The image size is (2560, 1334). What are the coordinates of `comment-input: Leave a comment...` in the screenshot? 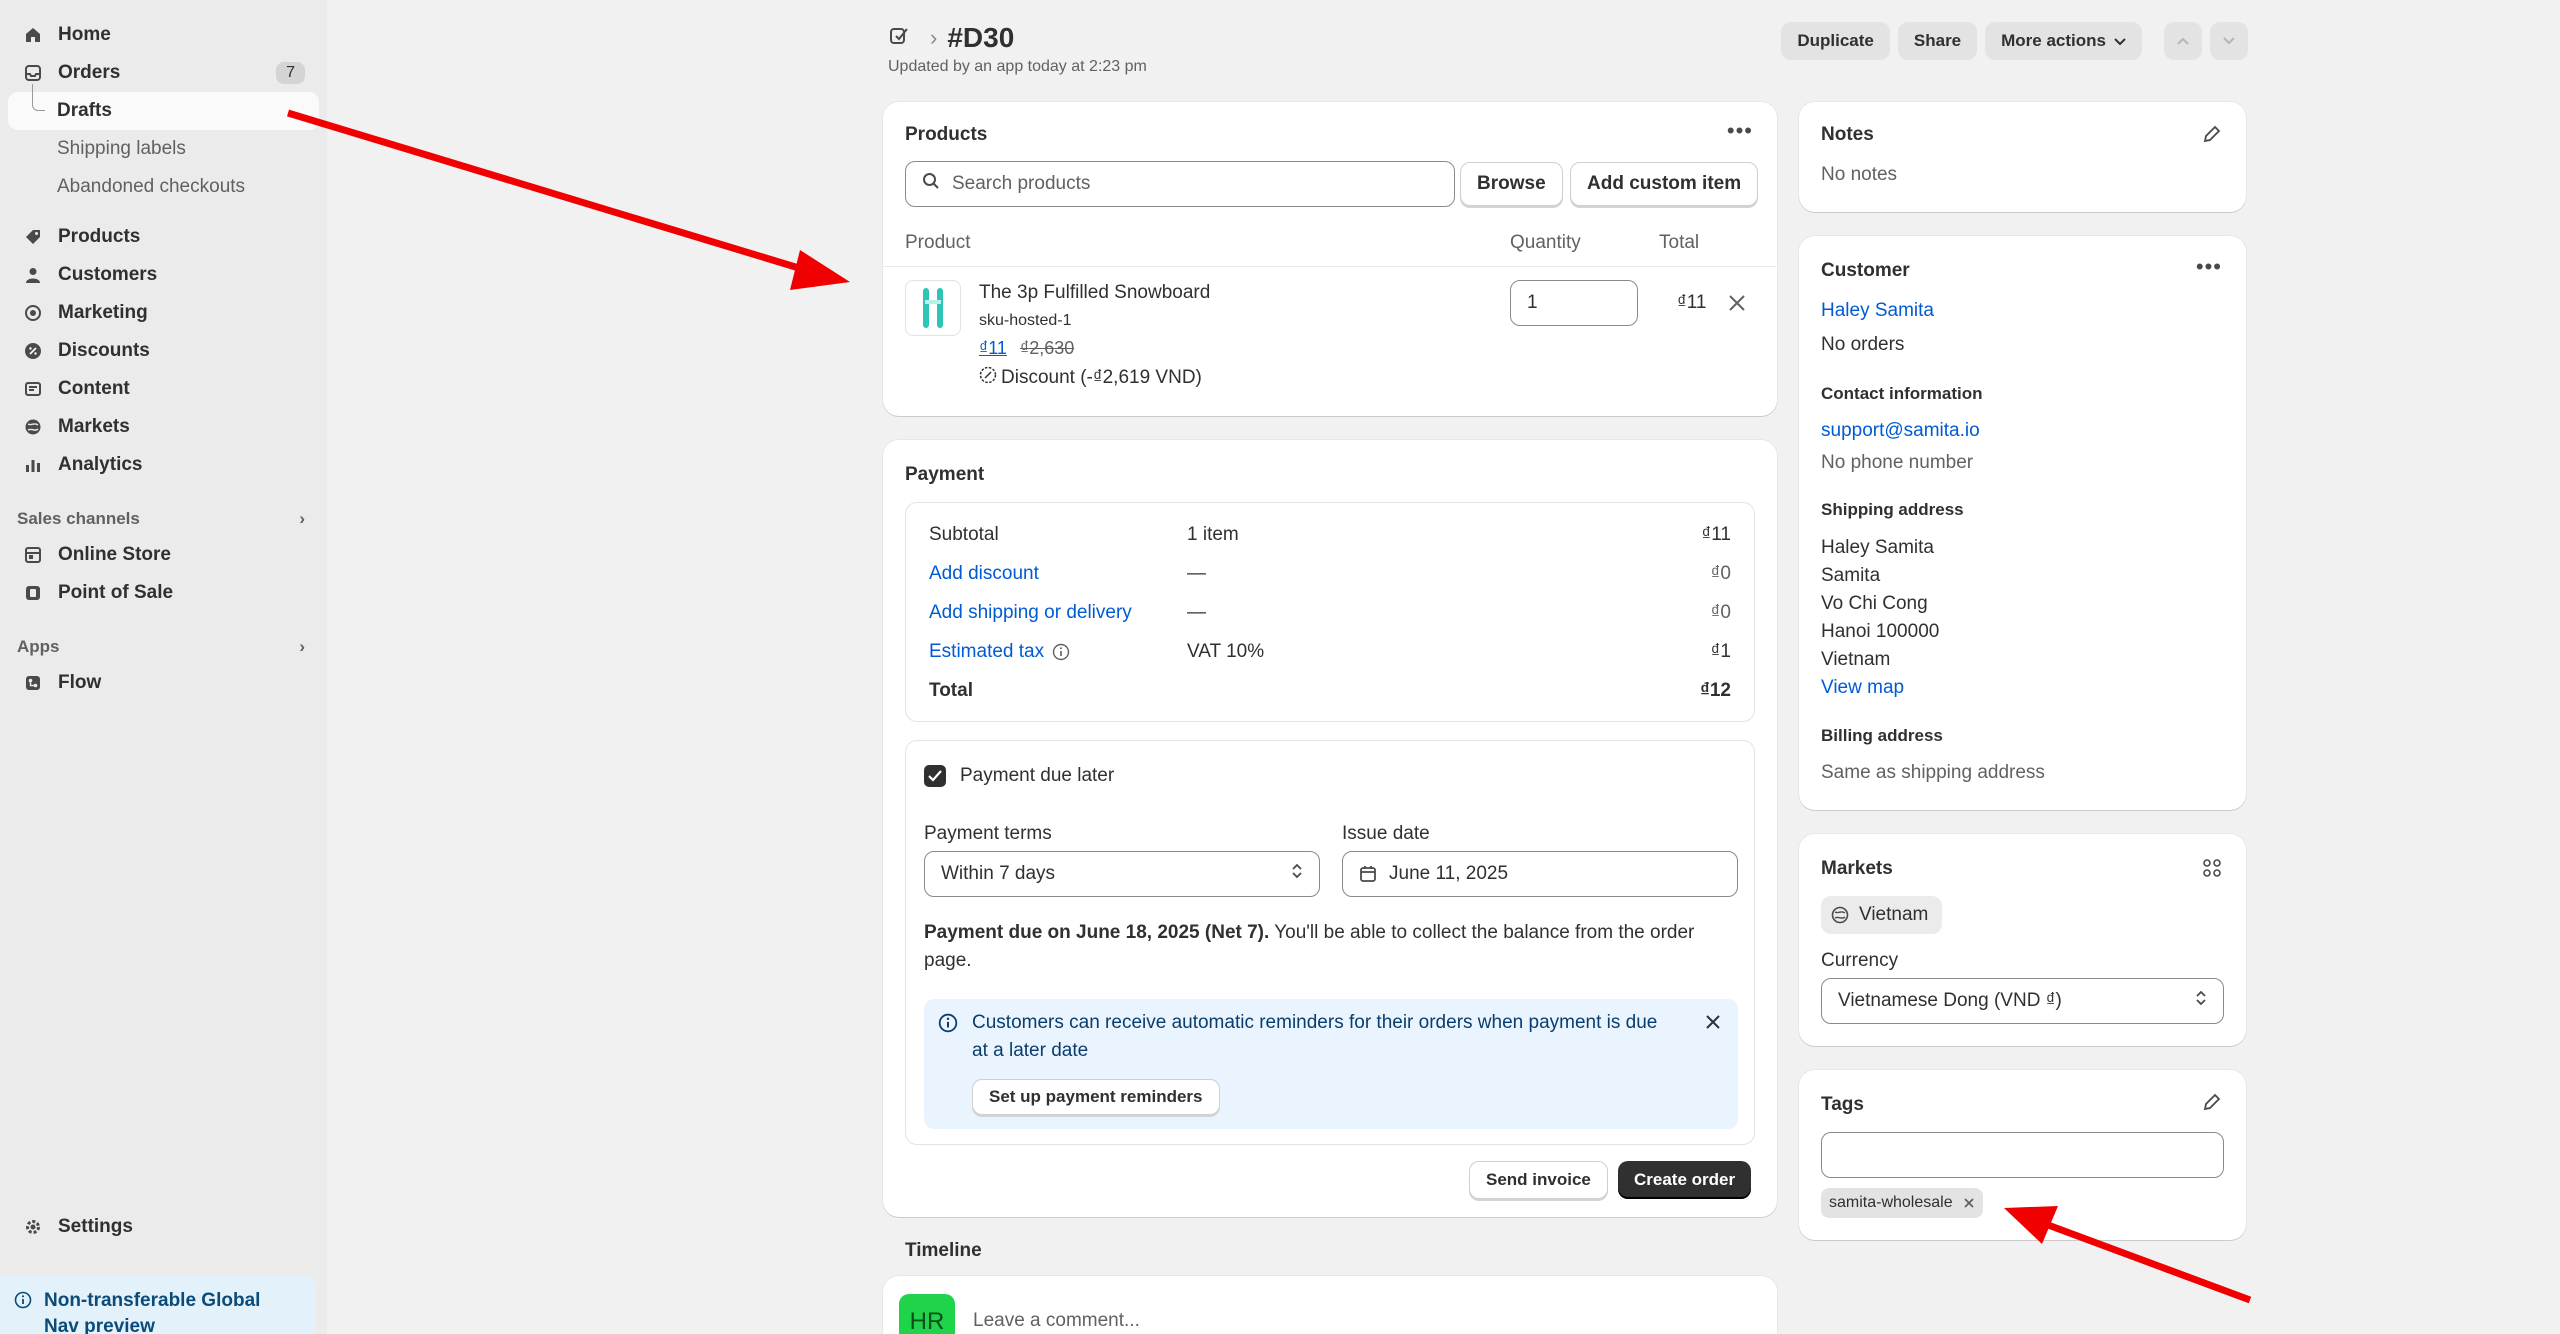 It's located at (1056, 1321).